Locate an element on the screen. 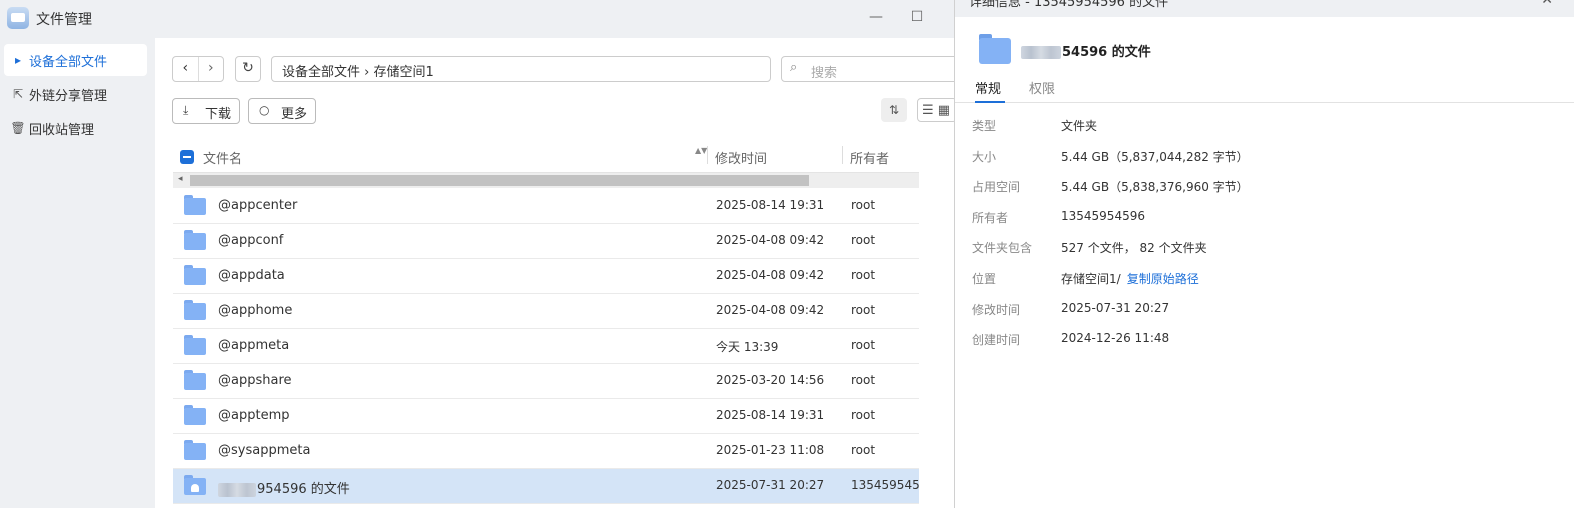  sort-indicator-icon: ▲▼ is located at coordinates (701, 150).